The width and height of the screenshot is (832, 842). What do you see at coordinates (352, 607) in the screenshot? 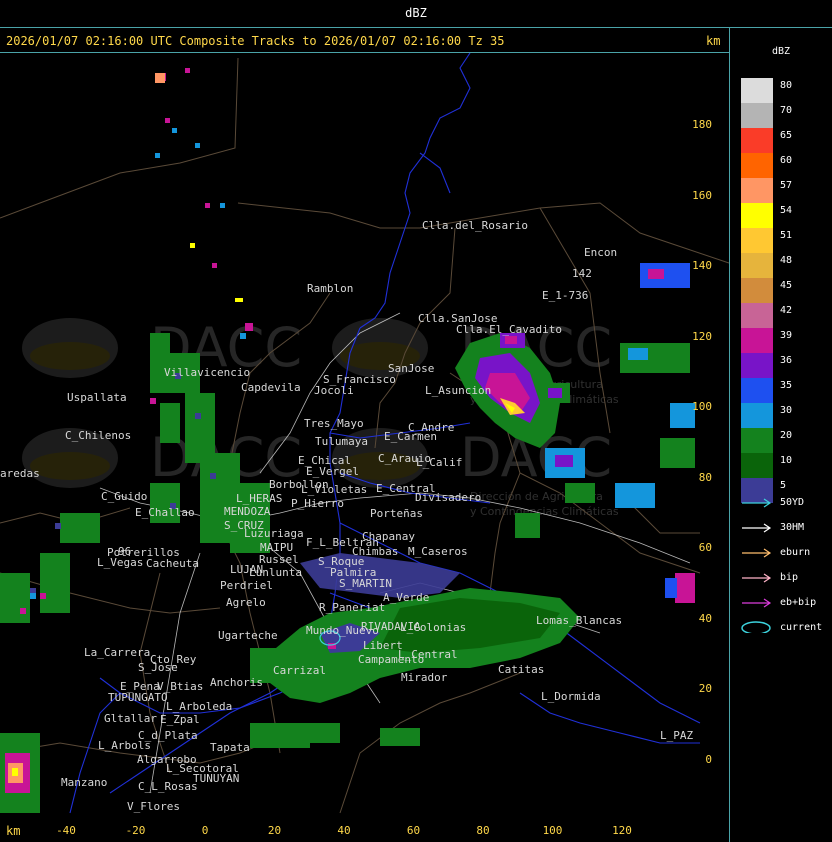
I see `place-label: R_Paneriat` at bounding box center [352, 607].